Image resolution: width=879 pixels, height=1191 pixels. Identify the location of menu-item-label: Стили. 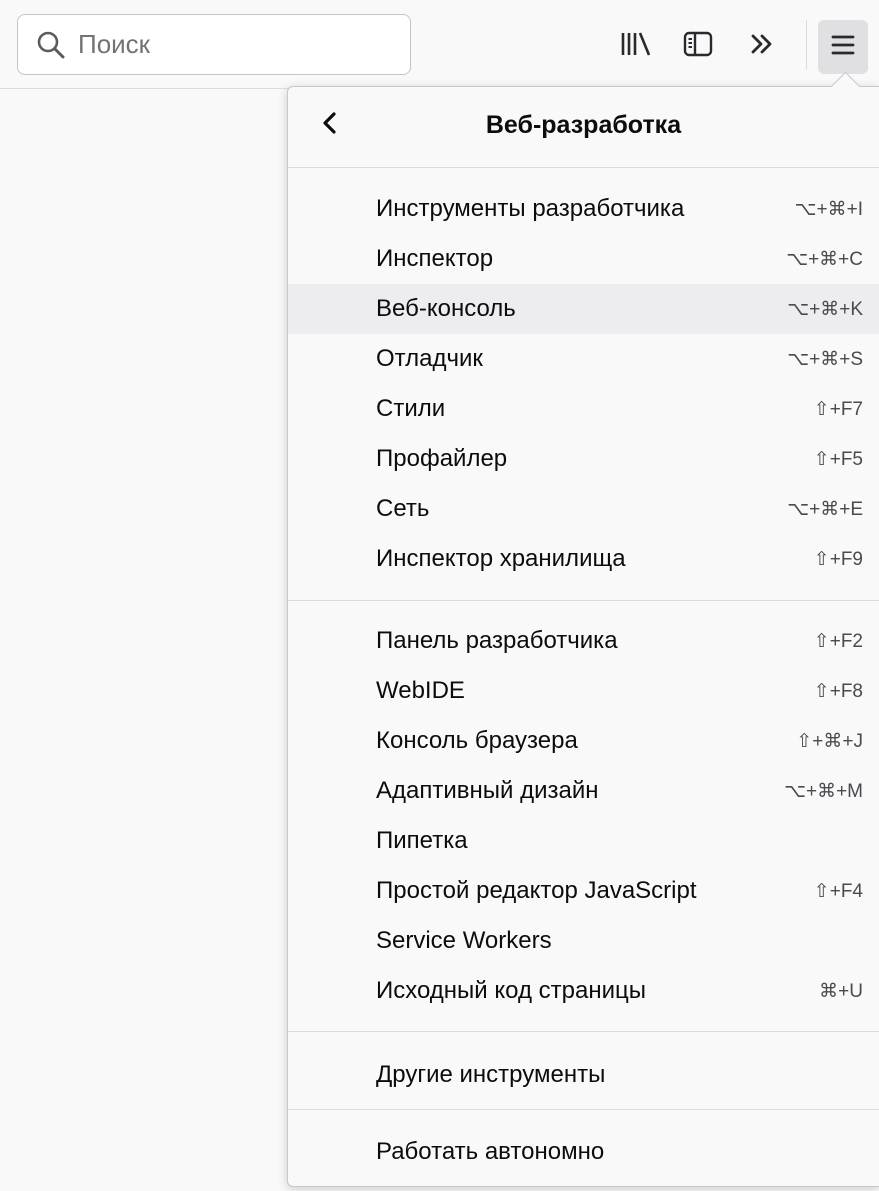
(411, 408).